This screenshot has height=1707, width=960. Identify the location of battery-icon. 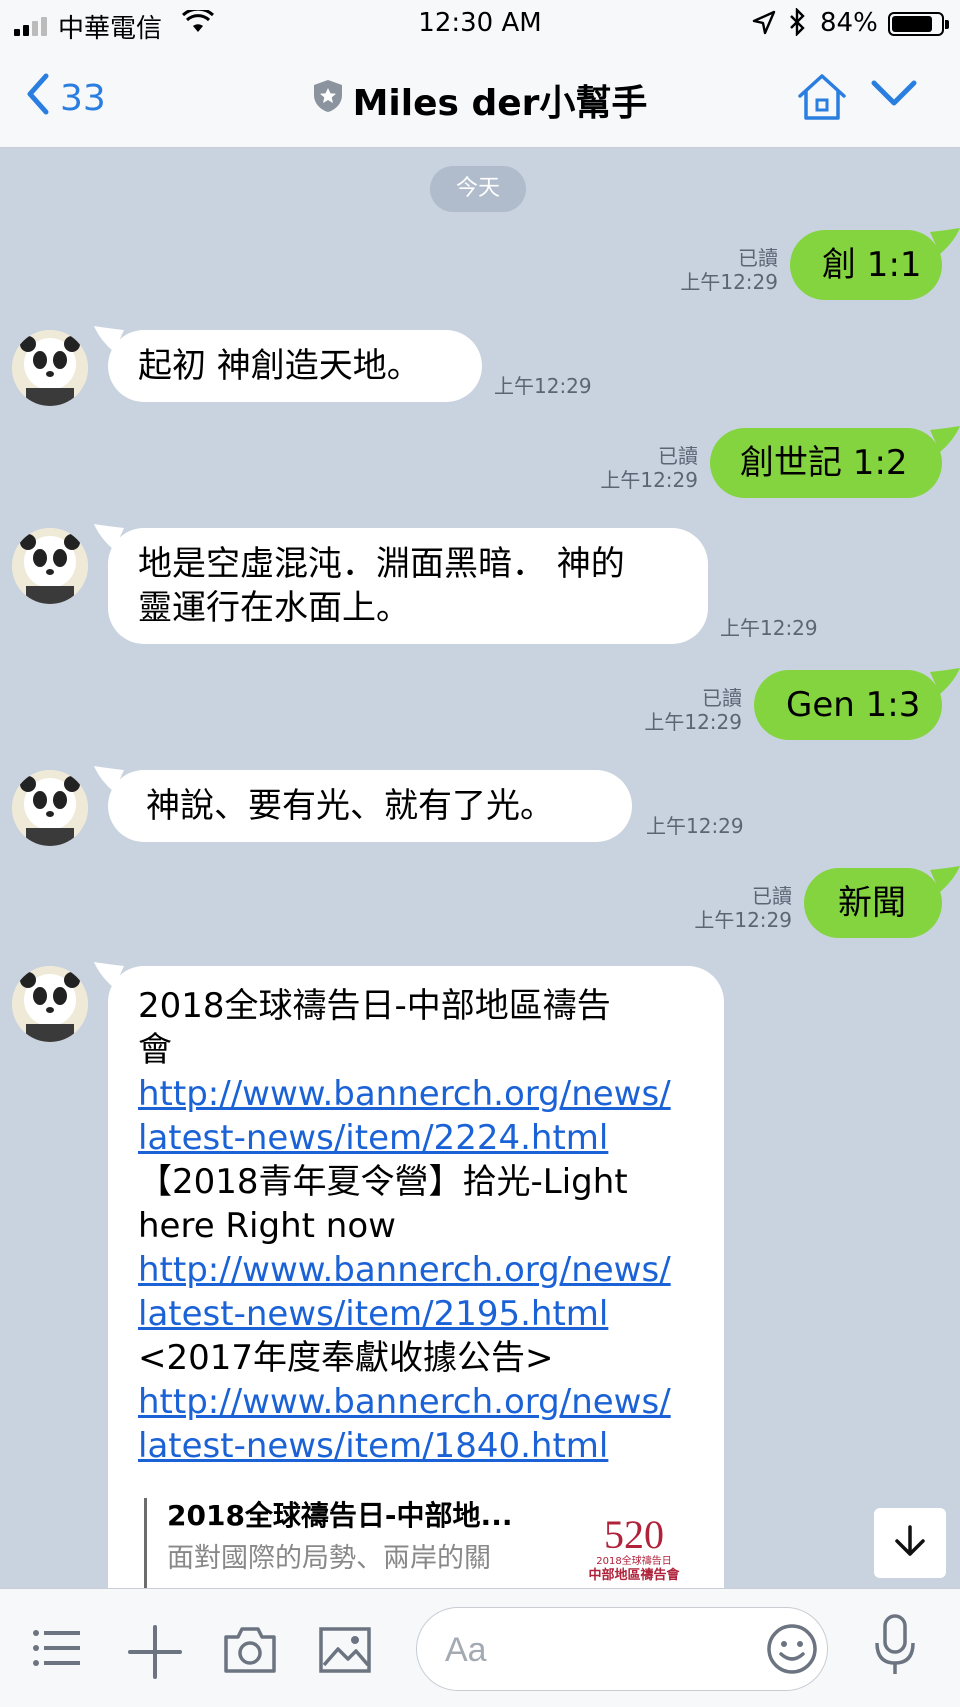
(918, 24).